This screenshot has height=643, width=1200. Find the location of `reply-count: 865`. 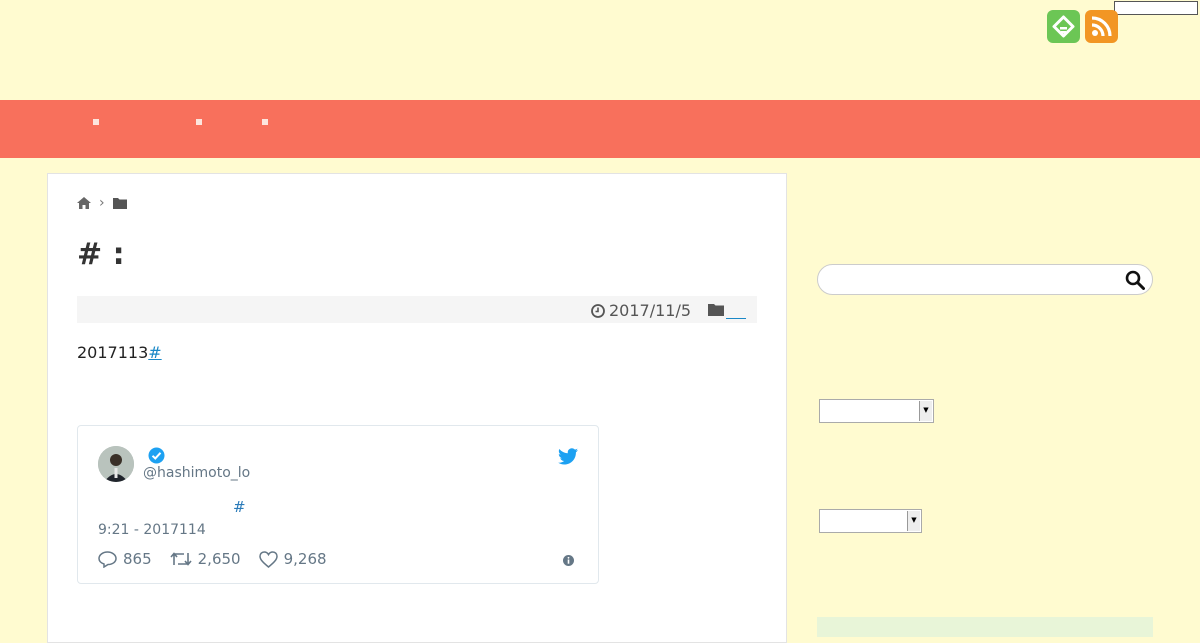

reply-count: 865 is located at coordinates (137, 559).